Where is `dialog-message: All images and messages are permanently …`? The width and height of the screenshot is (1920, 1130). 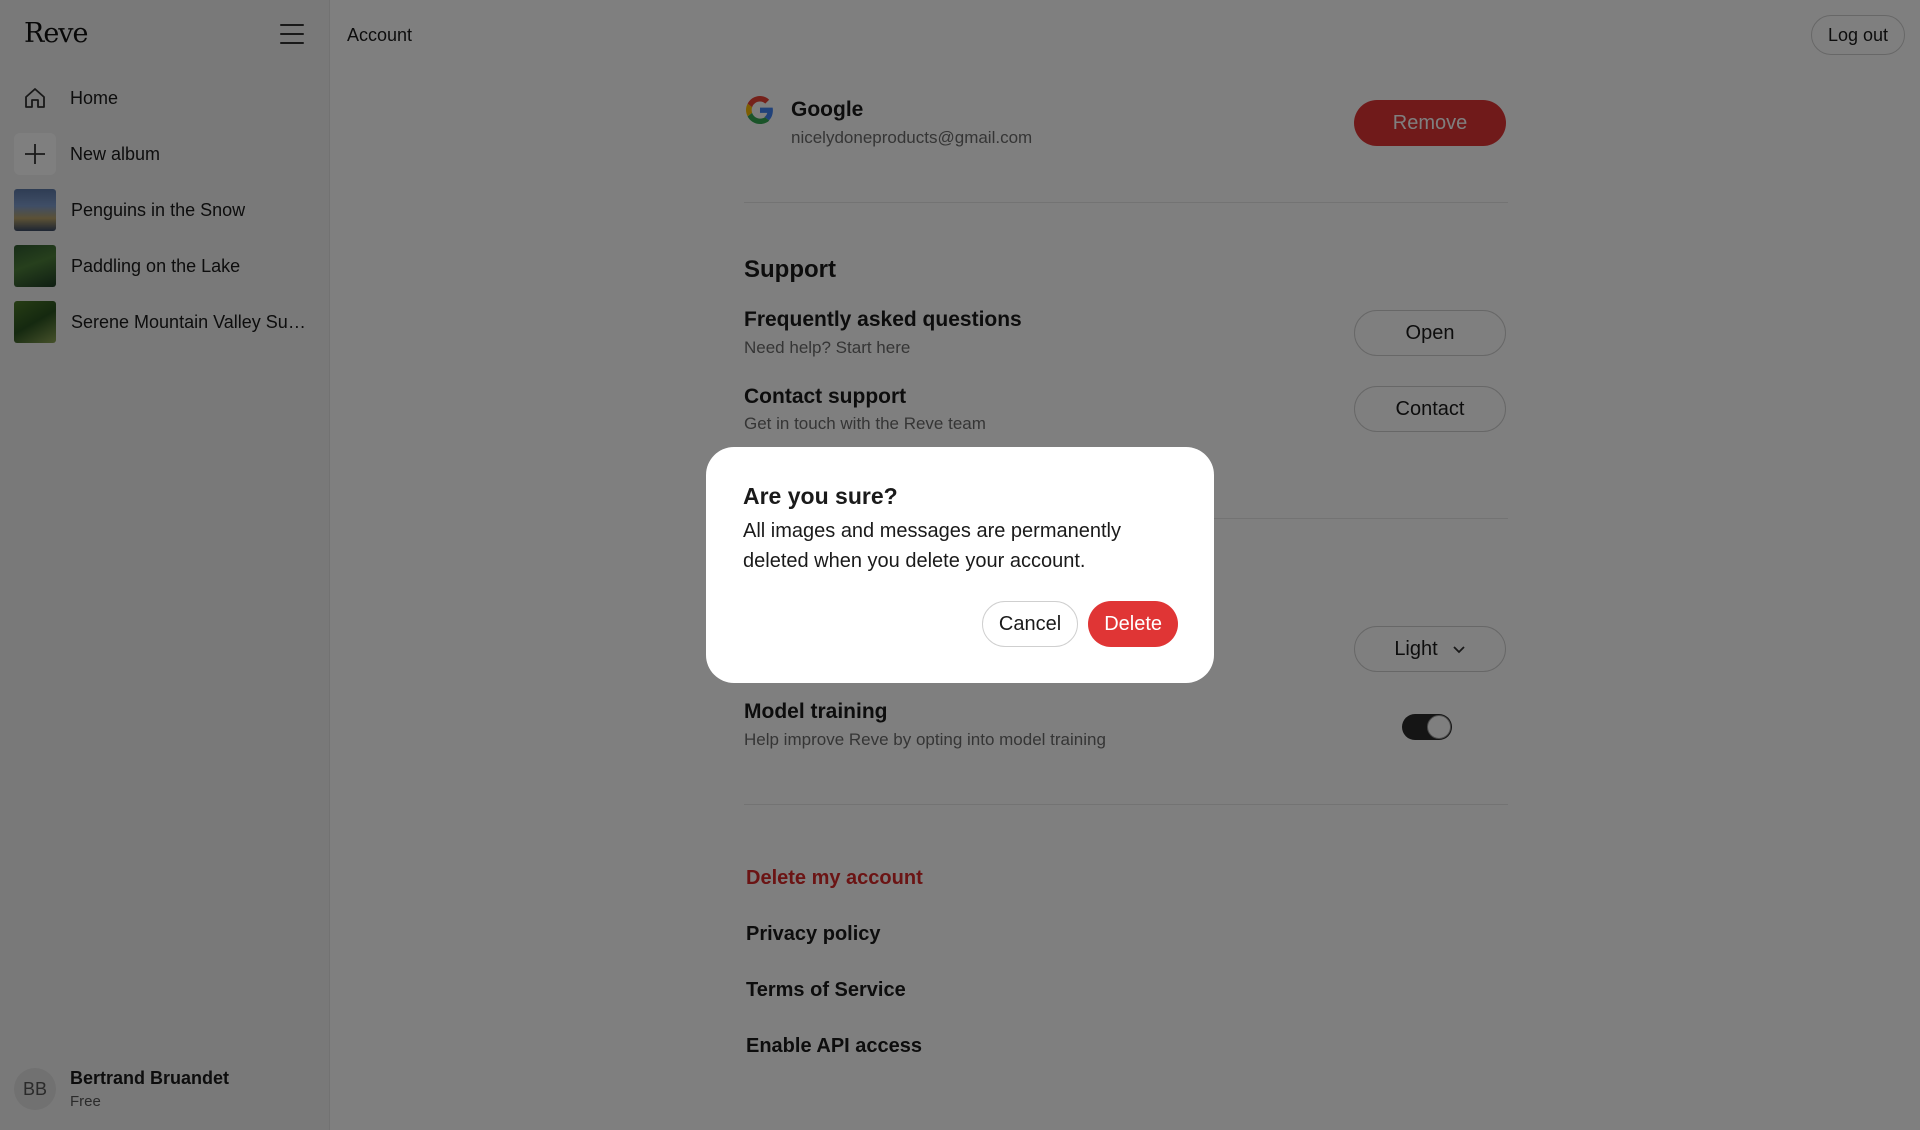 dialog-message: All images and messages are permanently … is located at coordinates (932, 546).